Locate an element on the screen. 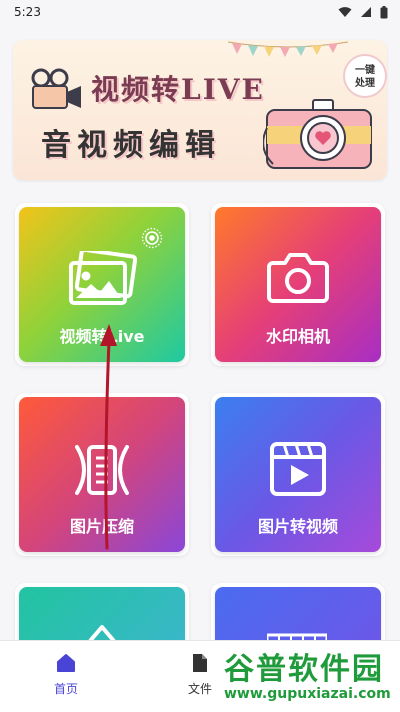 This screenshot has width=400, height=712. annotation-arrow is located at coordinates (108, 437).